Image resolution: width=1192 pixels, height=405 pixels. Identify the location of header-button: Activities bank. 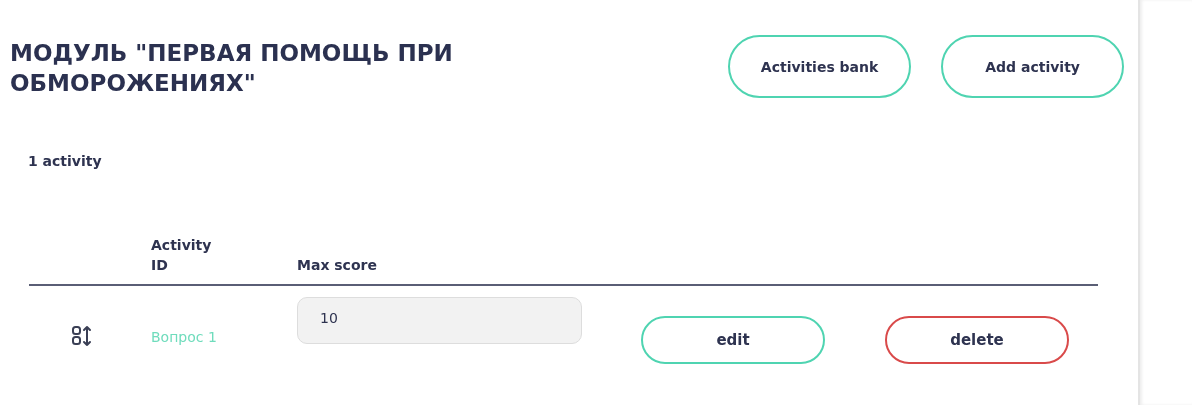
(820, 66).